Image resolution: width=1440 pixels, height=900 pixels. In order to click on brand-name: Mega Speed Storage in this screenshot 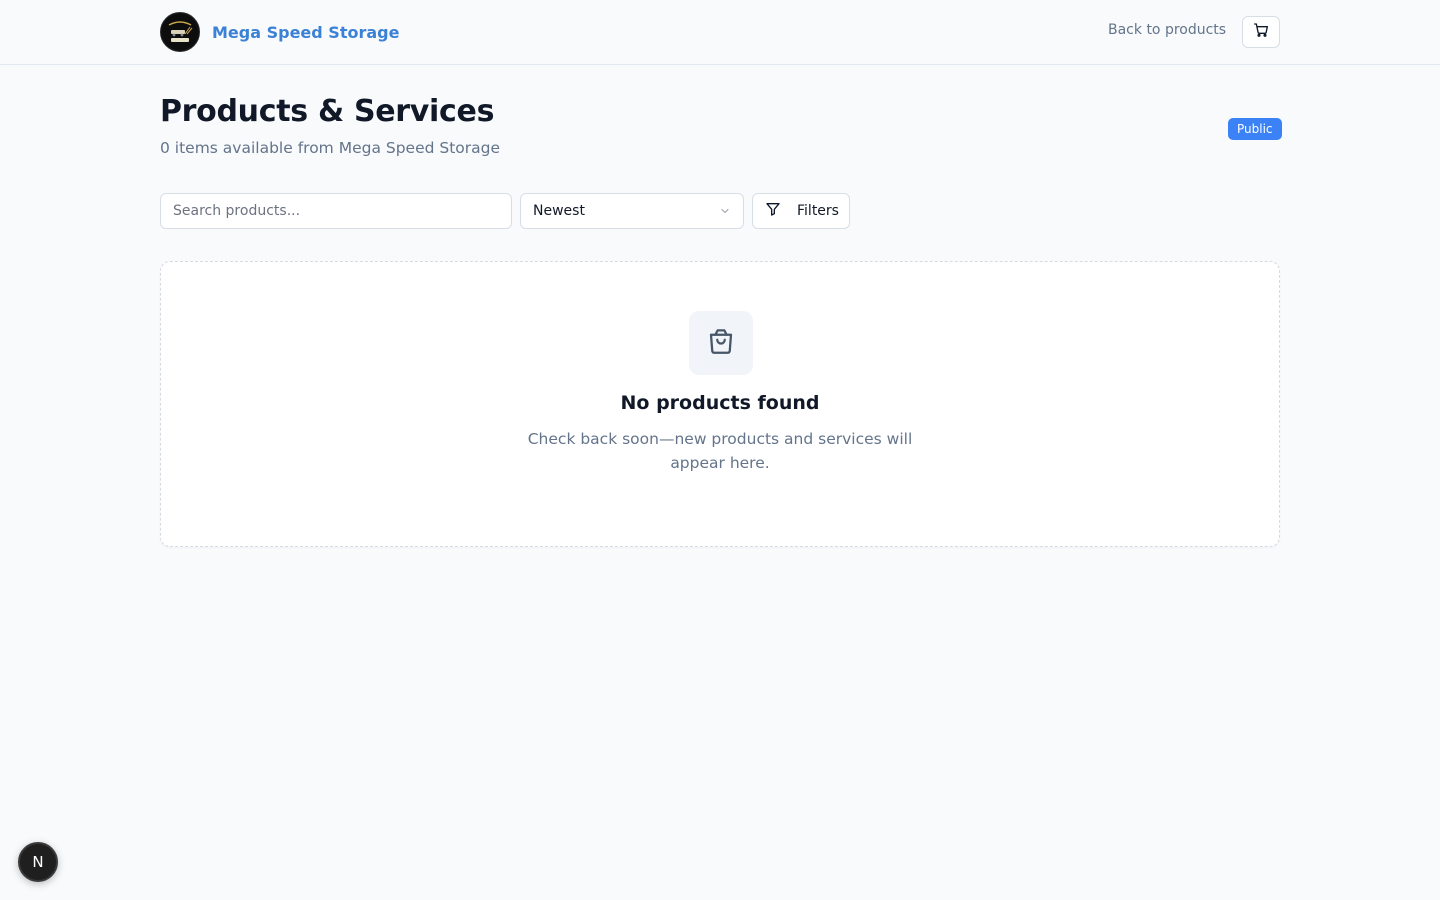, I will do `click(305, 32)`.